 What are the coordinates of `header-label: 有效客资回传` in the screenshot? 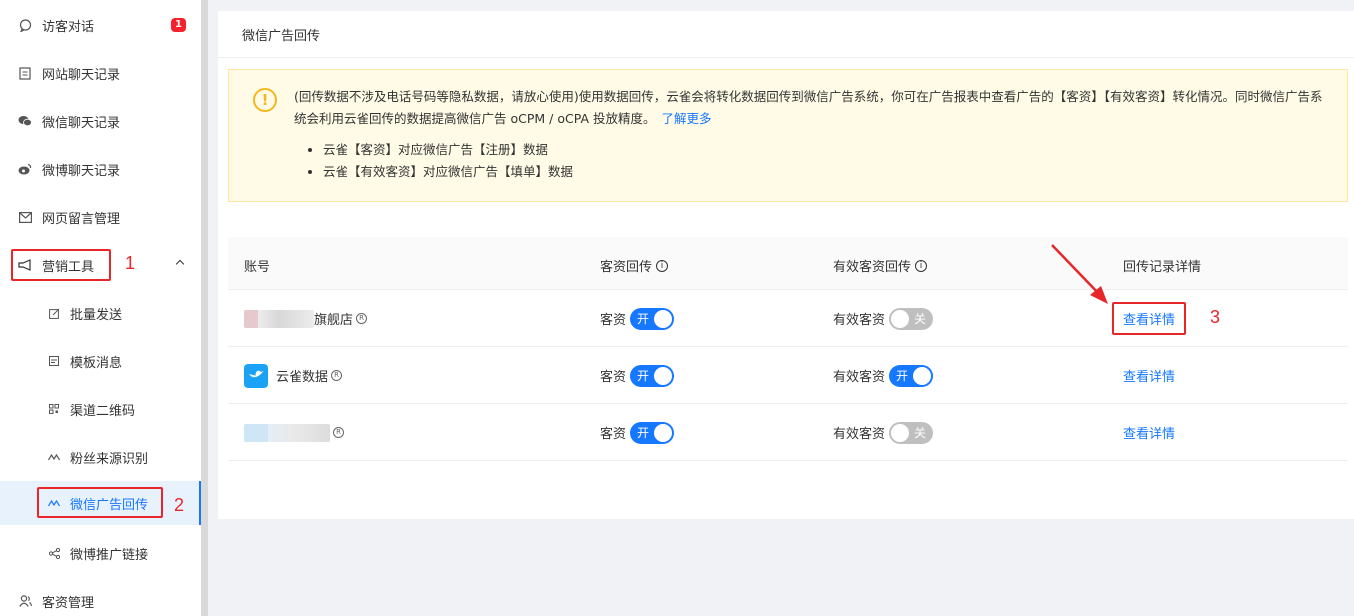 It's located at (872, 267).